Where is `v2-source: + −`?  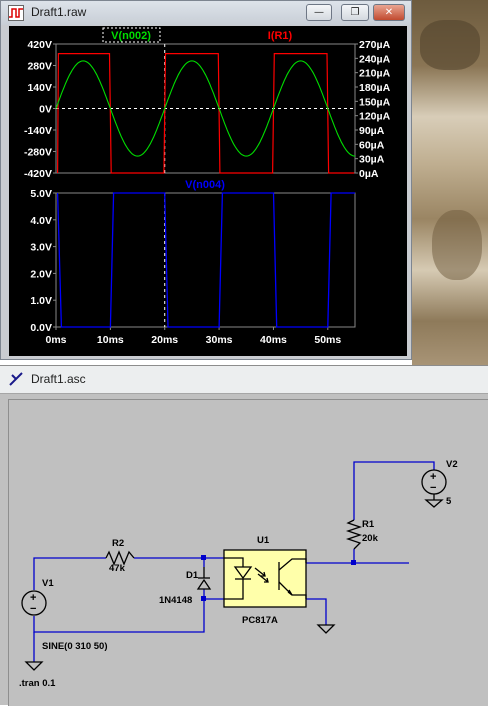
v2-source: + − is located at coordinates (434, 488).